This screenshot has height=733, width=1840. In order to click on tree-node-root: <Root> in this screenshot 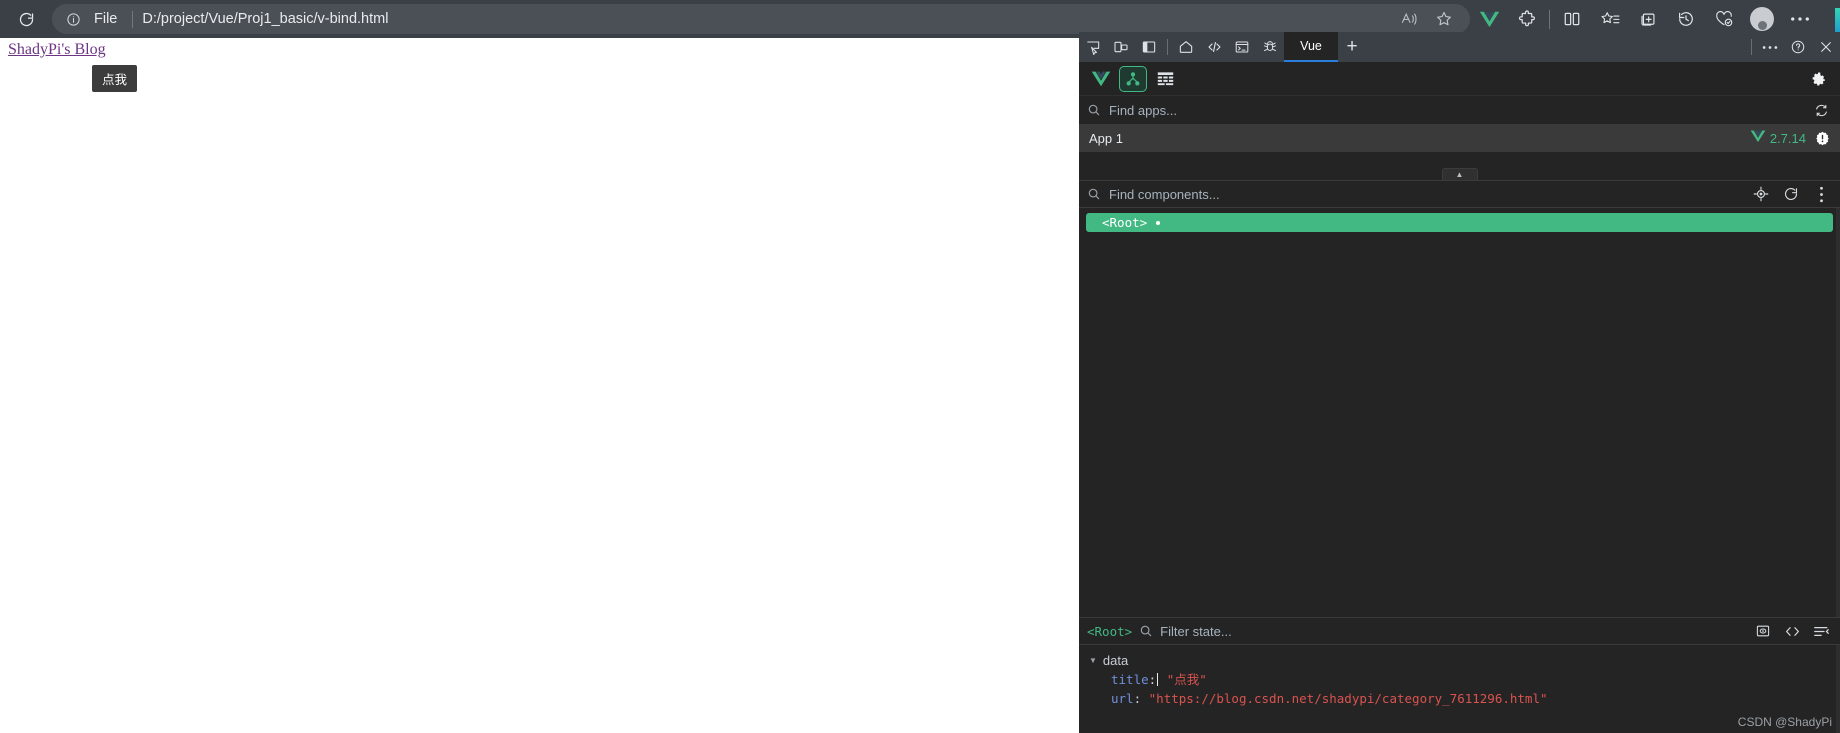, I will do `click(1459, 222)`.